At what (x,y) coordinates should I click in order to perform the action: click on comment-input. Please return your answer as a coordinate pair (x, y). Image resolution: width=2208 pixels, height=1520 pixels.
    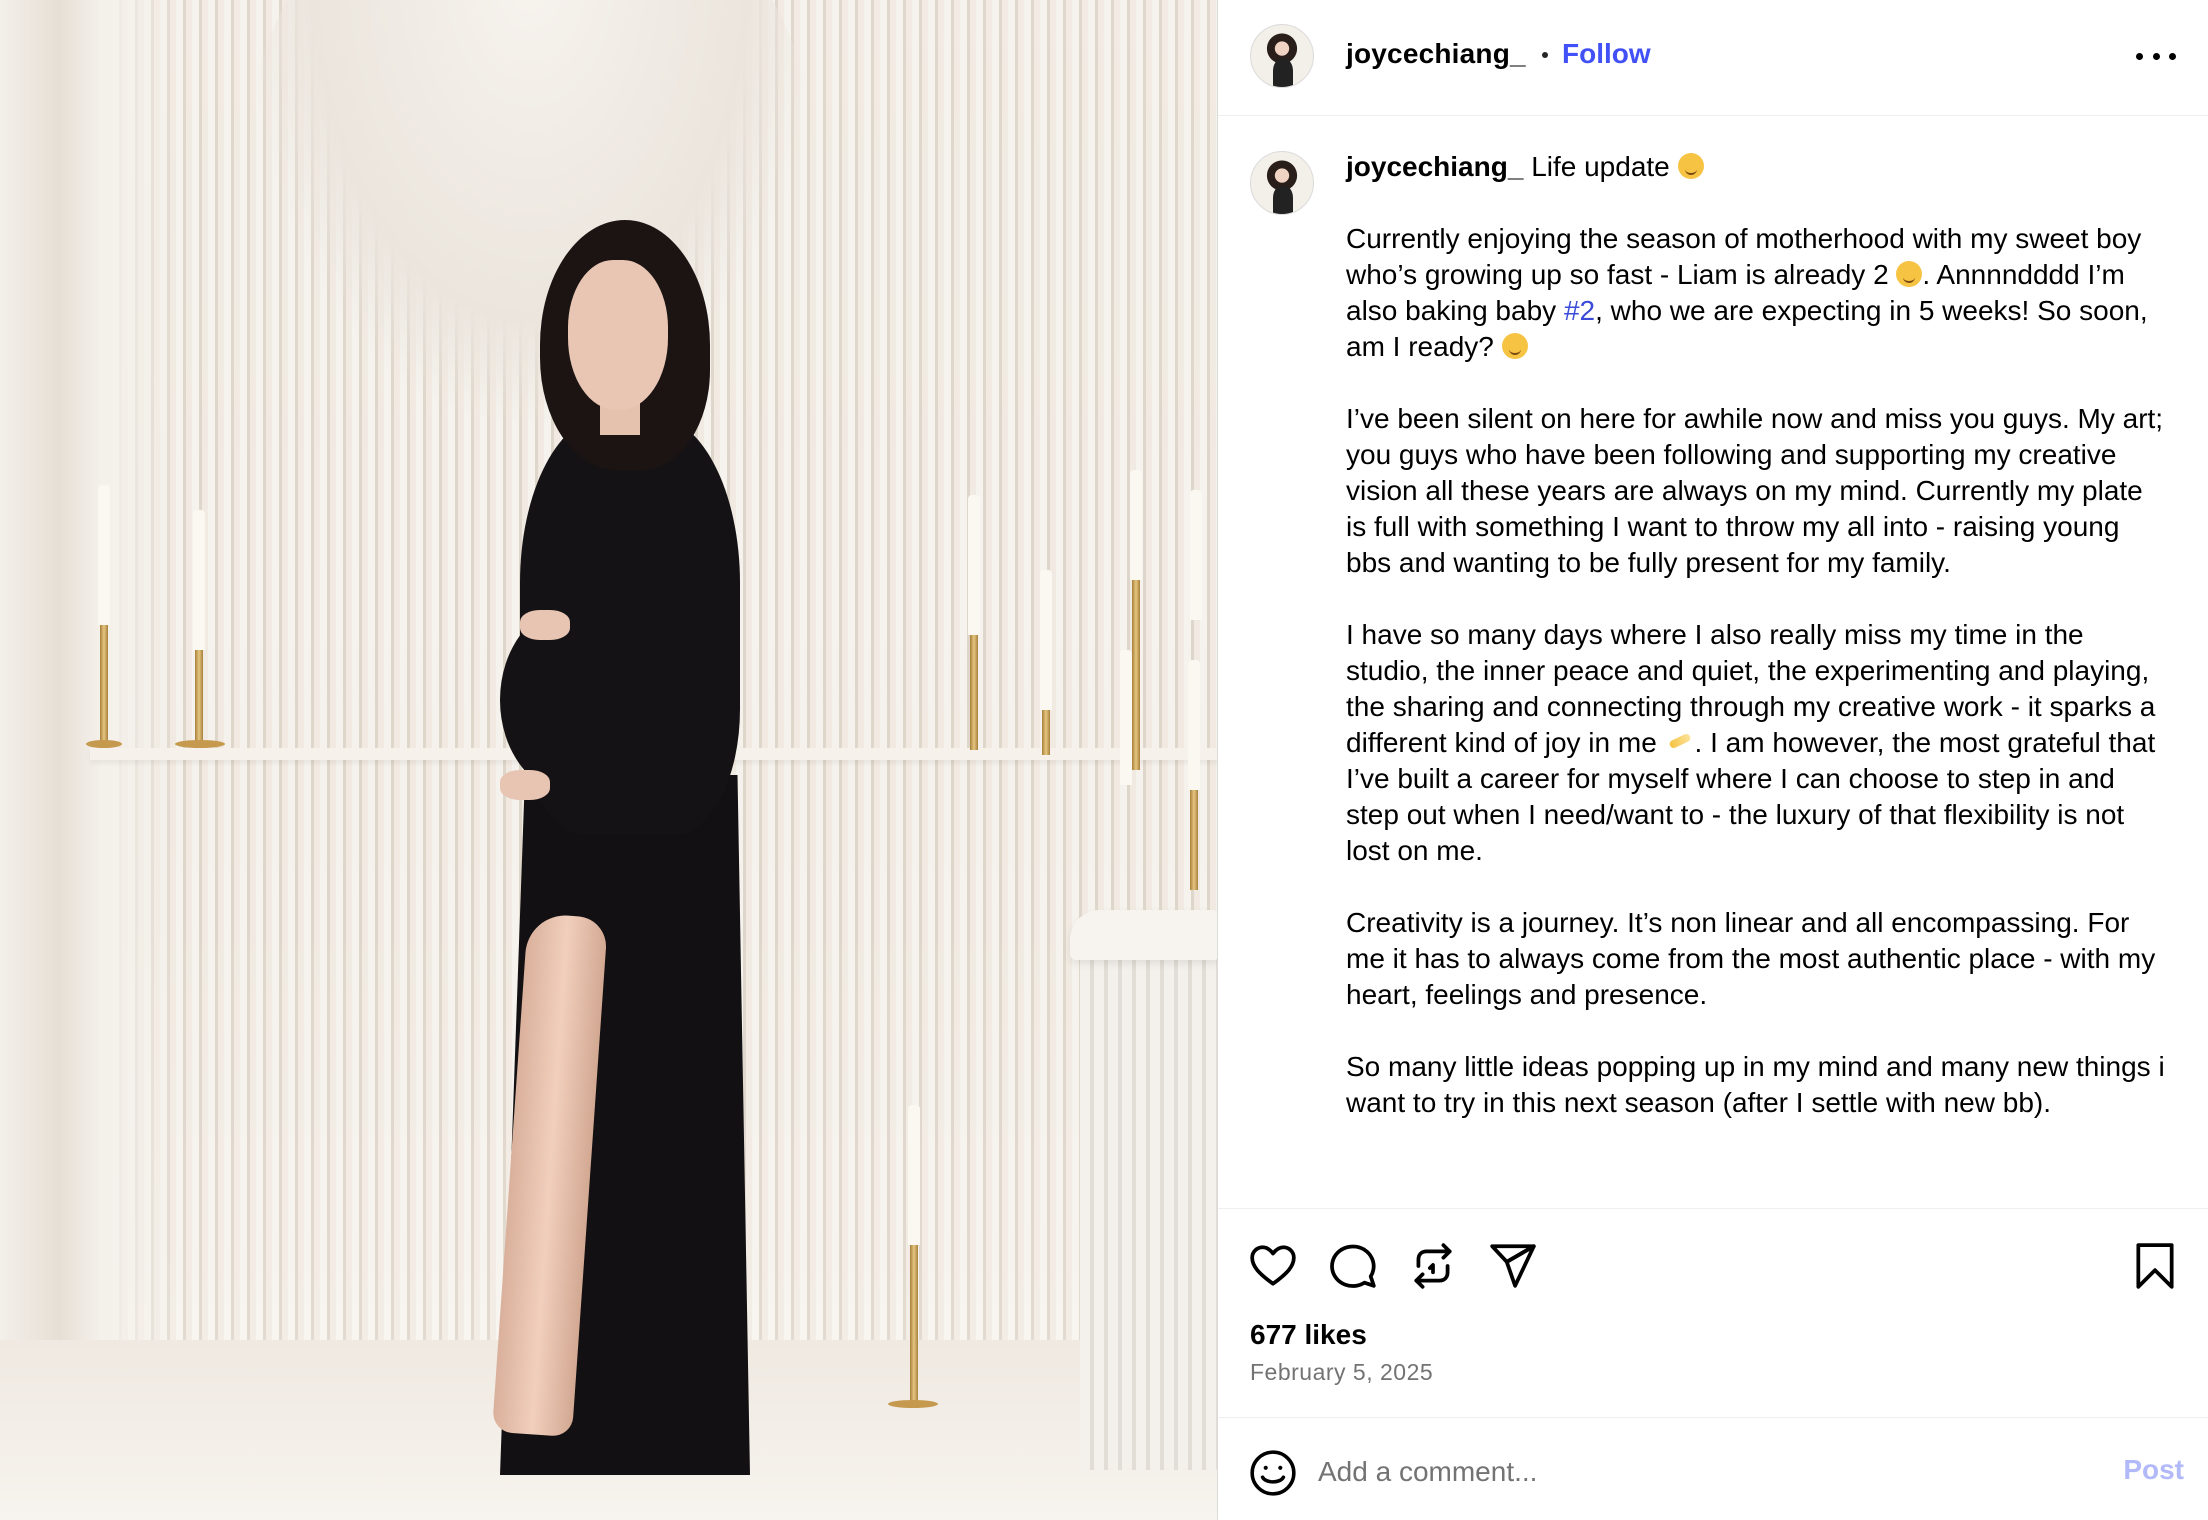
    Looking at the image, I should click on (1678, 1472).